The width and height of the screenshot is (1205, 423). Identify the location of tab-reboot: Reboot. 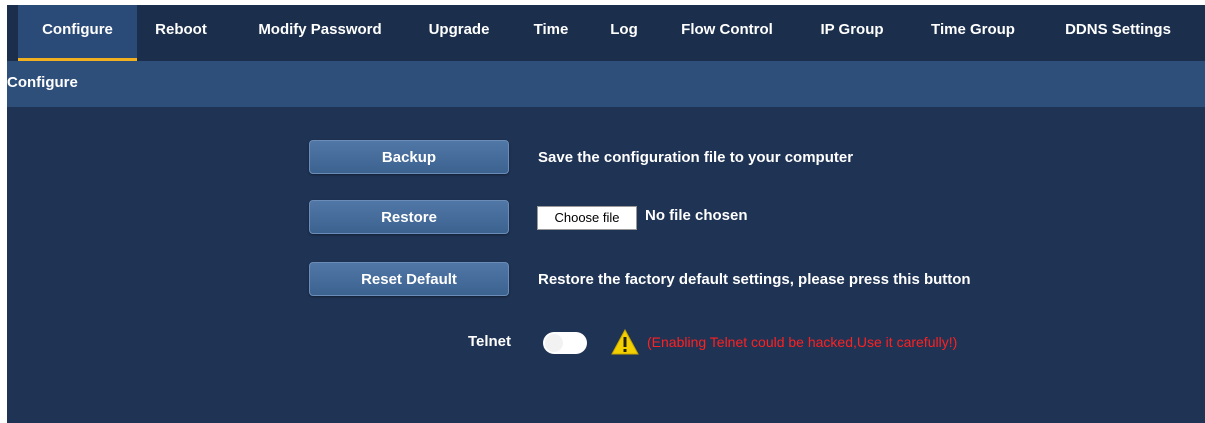
(181, 33).